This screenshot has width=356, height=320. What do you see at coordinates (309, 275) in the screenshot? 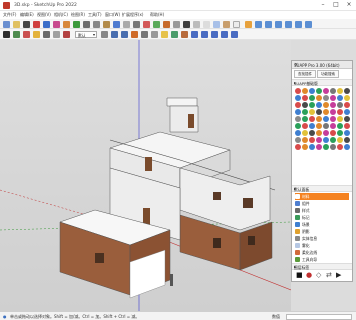
I see `record-icon: ●` at bounding box center [309, 275].